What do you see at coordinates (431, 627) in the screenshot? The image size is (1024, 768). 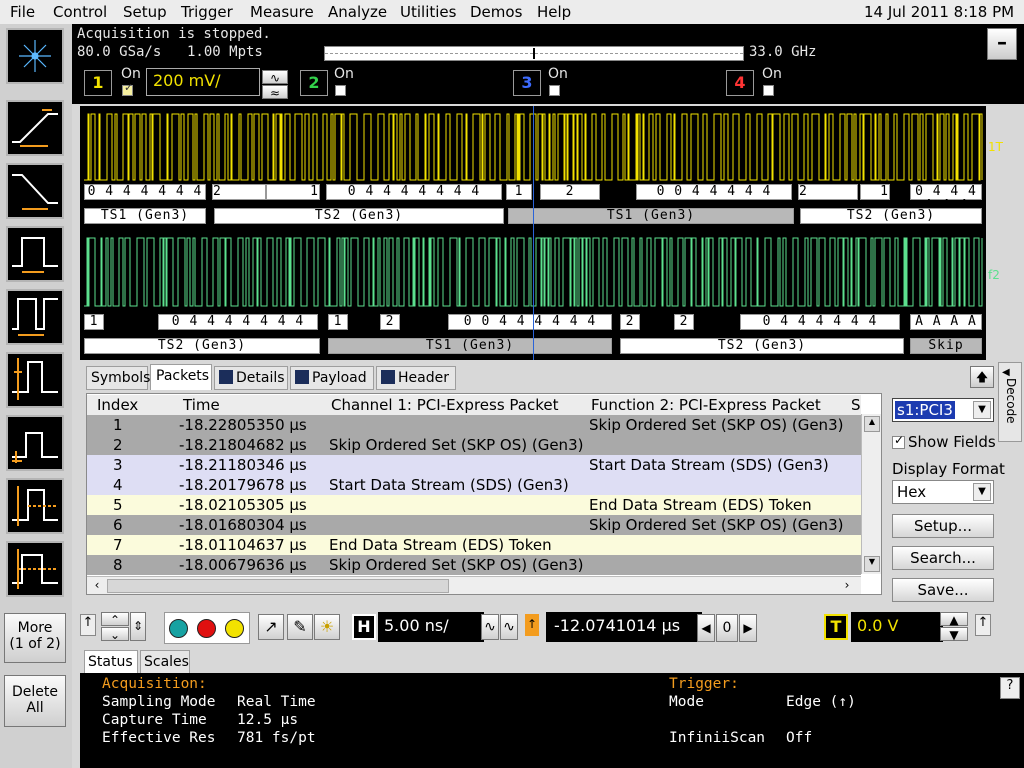 I see `timebase-field: 5.00 ns/` at bounding box center [431, 627].